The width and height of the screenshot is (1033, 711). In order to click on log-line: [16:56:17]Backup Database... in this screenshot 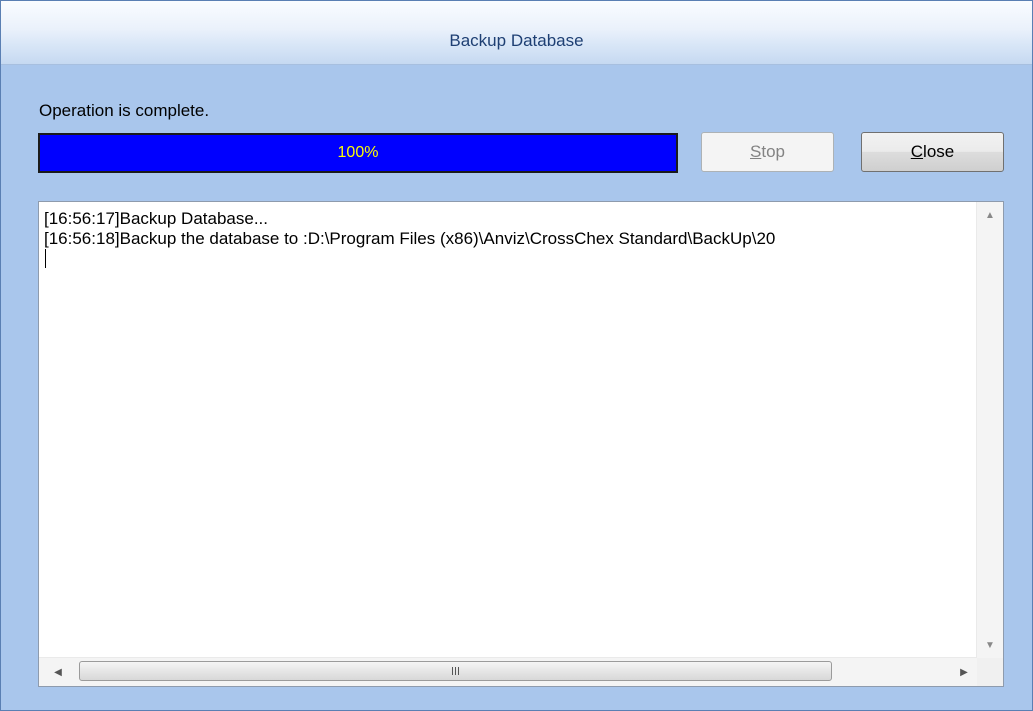, I will do `click(156, 218)`.